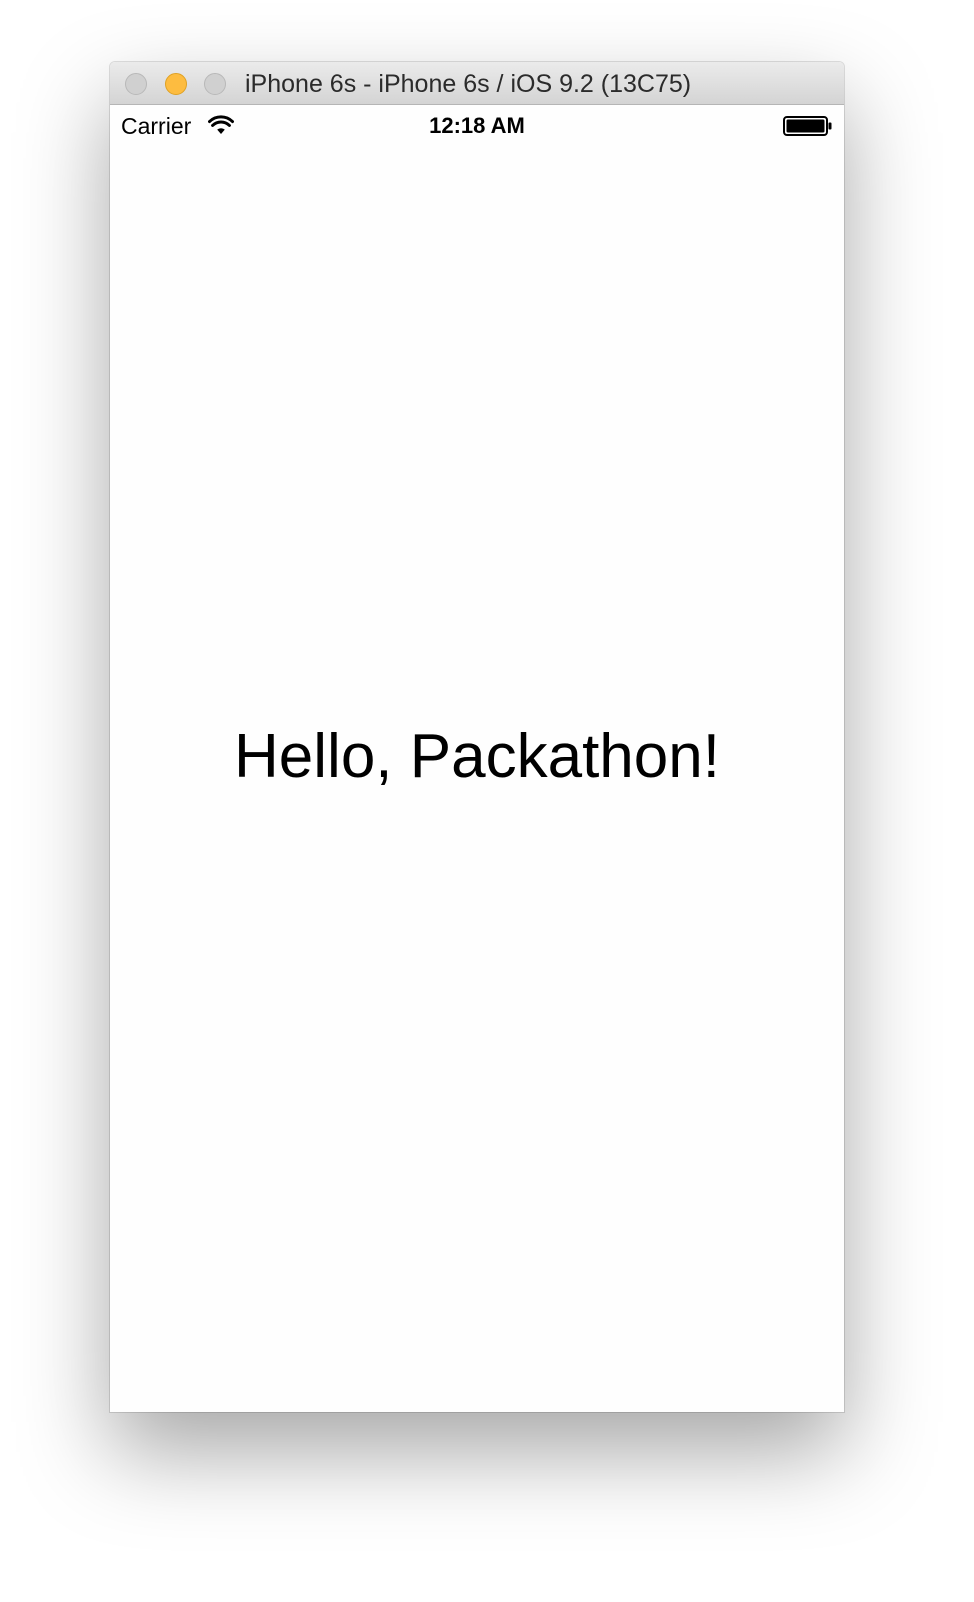 This screenshot has width=974, height=1602. What do you see at coordinates (215, 84) in the screenshot?
I see `zoom-button` at bounding box center [215, 84].